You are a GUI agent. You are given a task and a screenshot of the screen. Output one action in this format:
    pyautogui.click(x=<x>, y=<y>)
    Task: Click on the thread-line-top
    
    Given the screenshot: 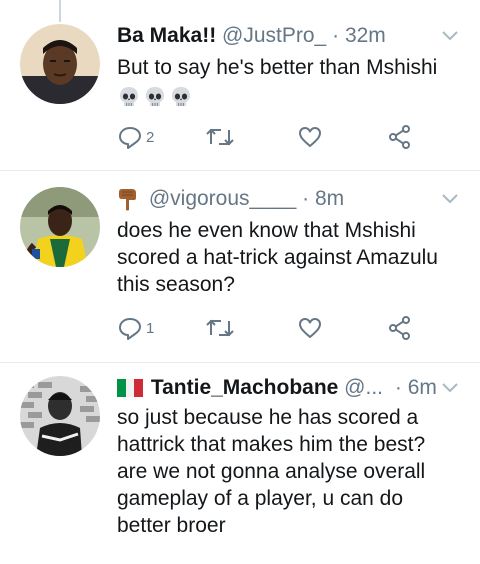 What is the action you would take?
    pyautogui.click(x=60, y=11)
    